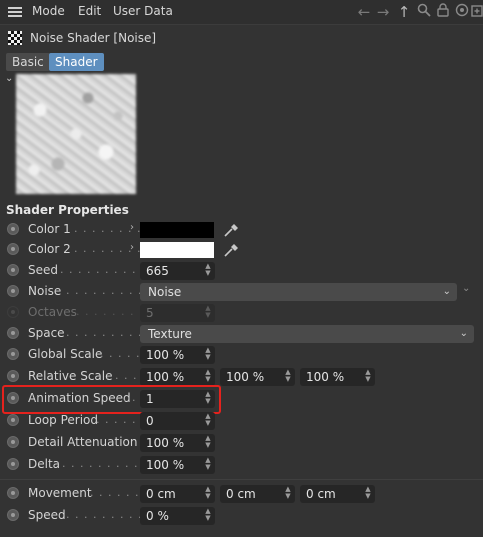  I want to click on global-scale-field: 100 % ▲ ▼, so click(177, 355).